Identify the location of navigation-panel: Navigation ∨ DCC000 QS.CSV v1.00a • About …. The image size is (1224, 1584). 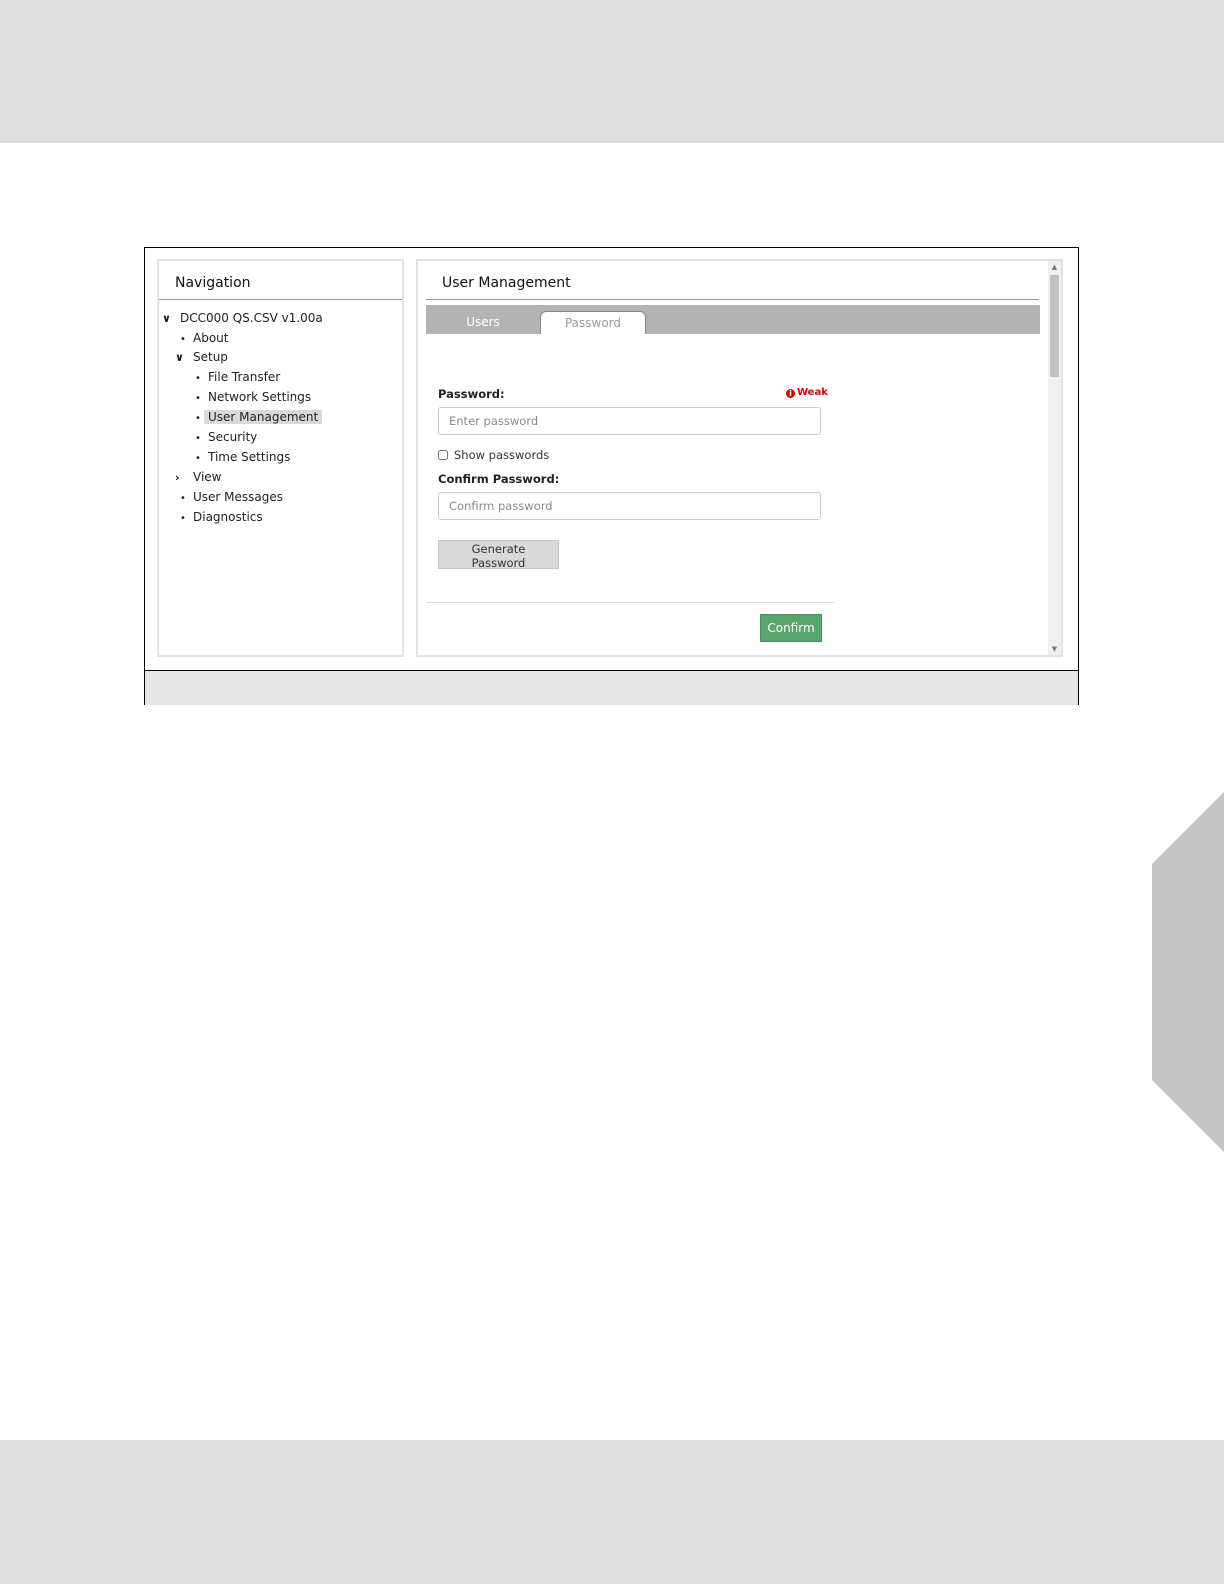
(280, 458).